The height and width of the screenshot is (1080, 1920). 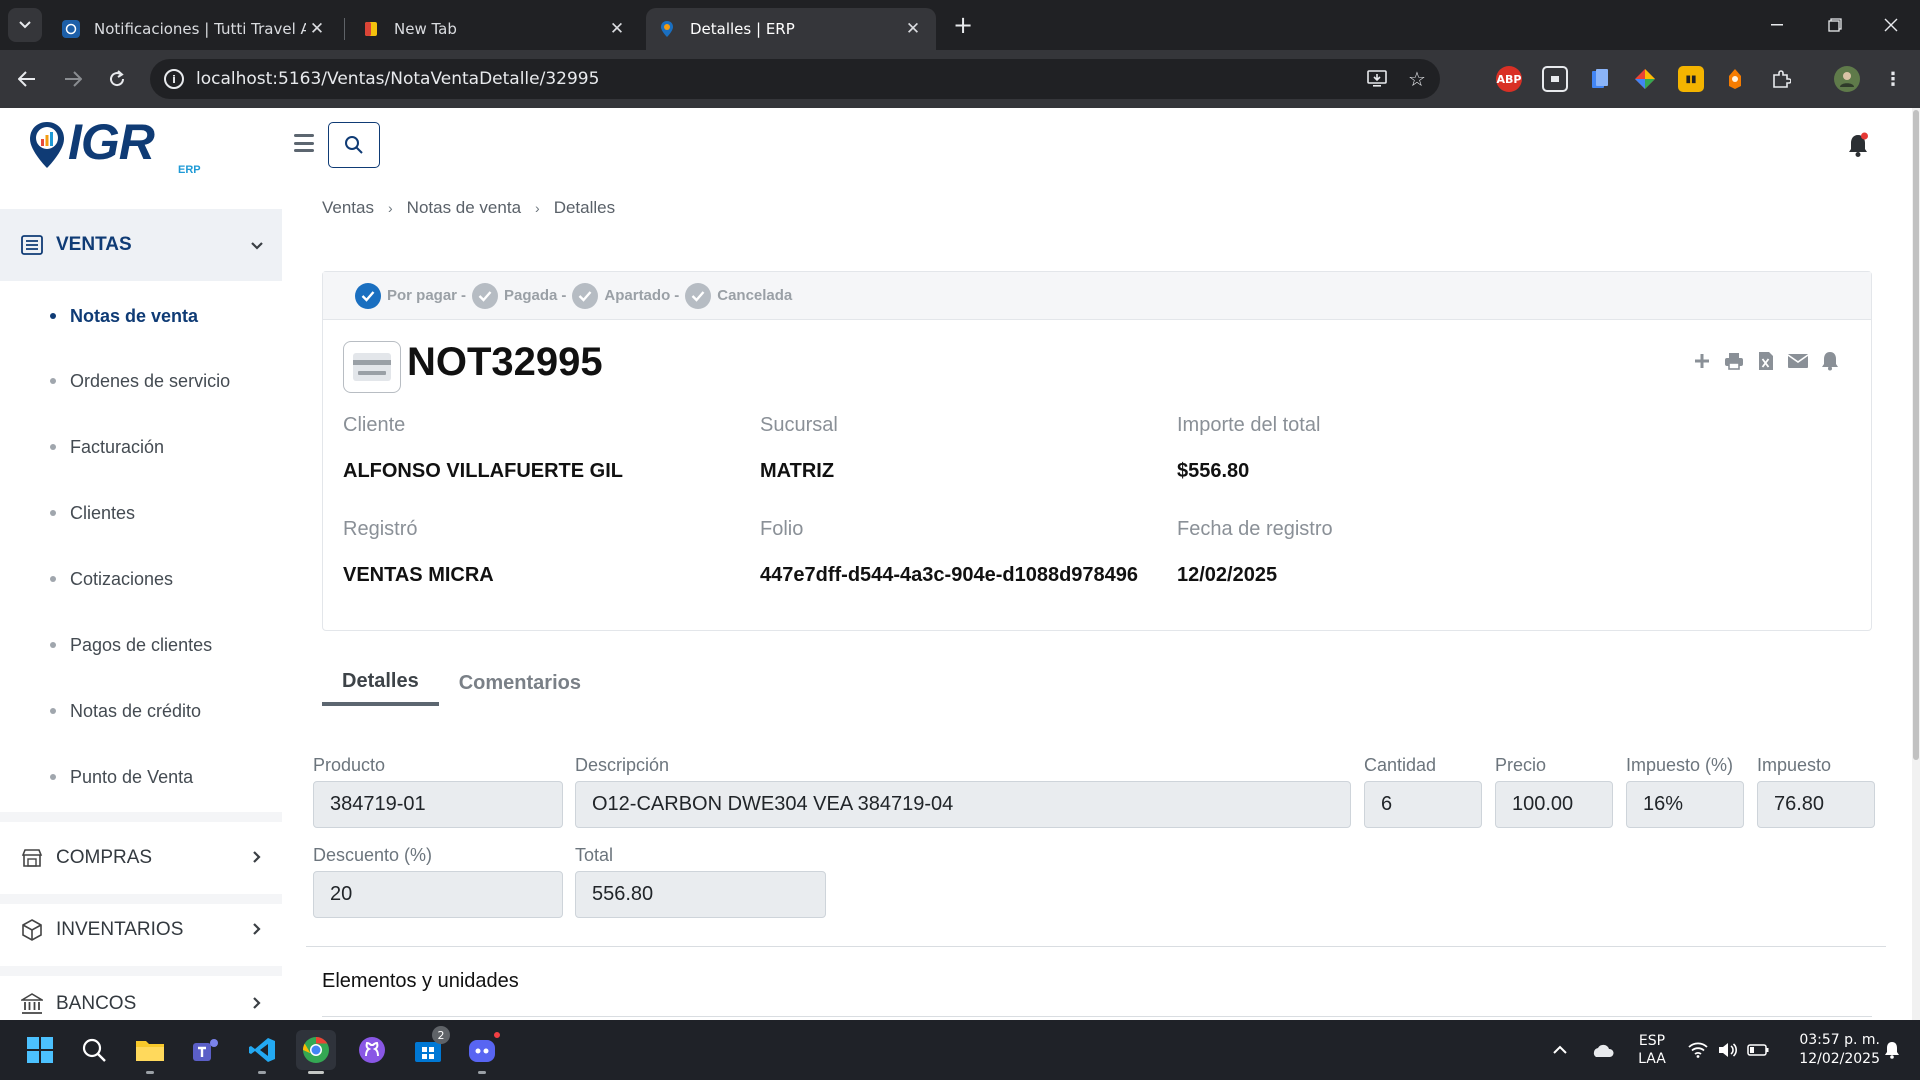 What do you see at coordinates (141, 994) in the screenshot?
I see `sidebar-section-bancos: BANCOS` at bounding box center [141, 994].